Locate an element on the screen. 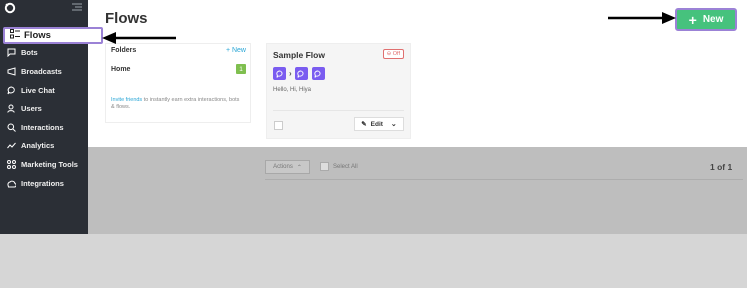  new-flow-button: + New is located at coordinates (706, 19).